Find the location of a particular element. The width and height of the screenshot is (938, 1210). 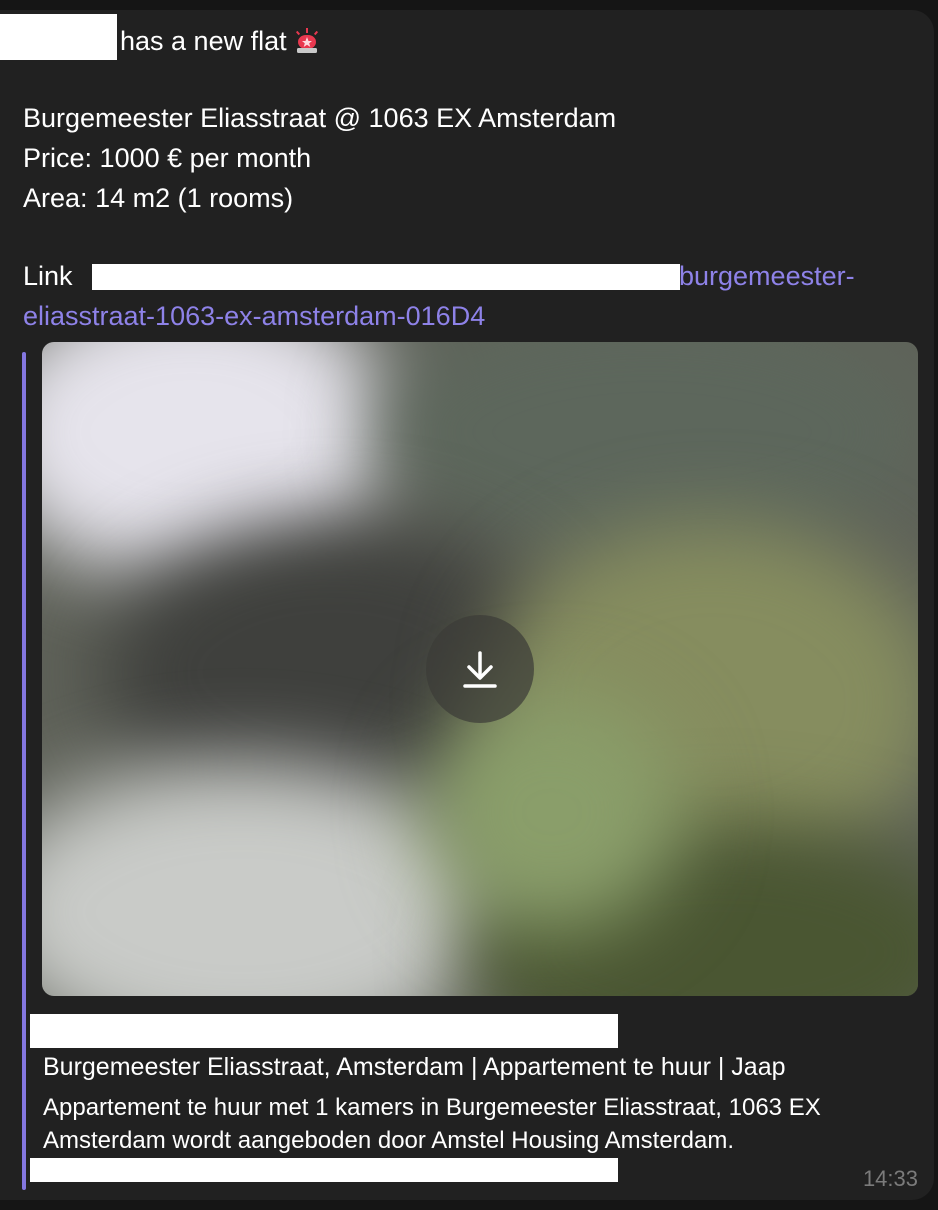

download-icon is located at coordinates (480, 669).